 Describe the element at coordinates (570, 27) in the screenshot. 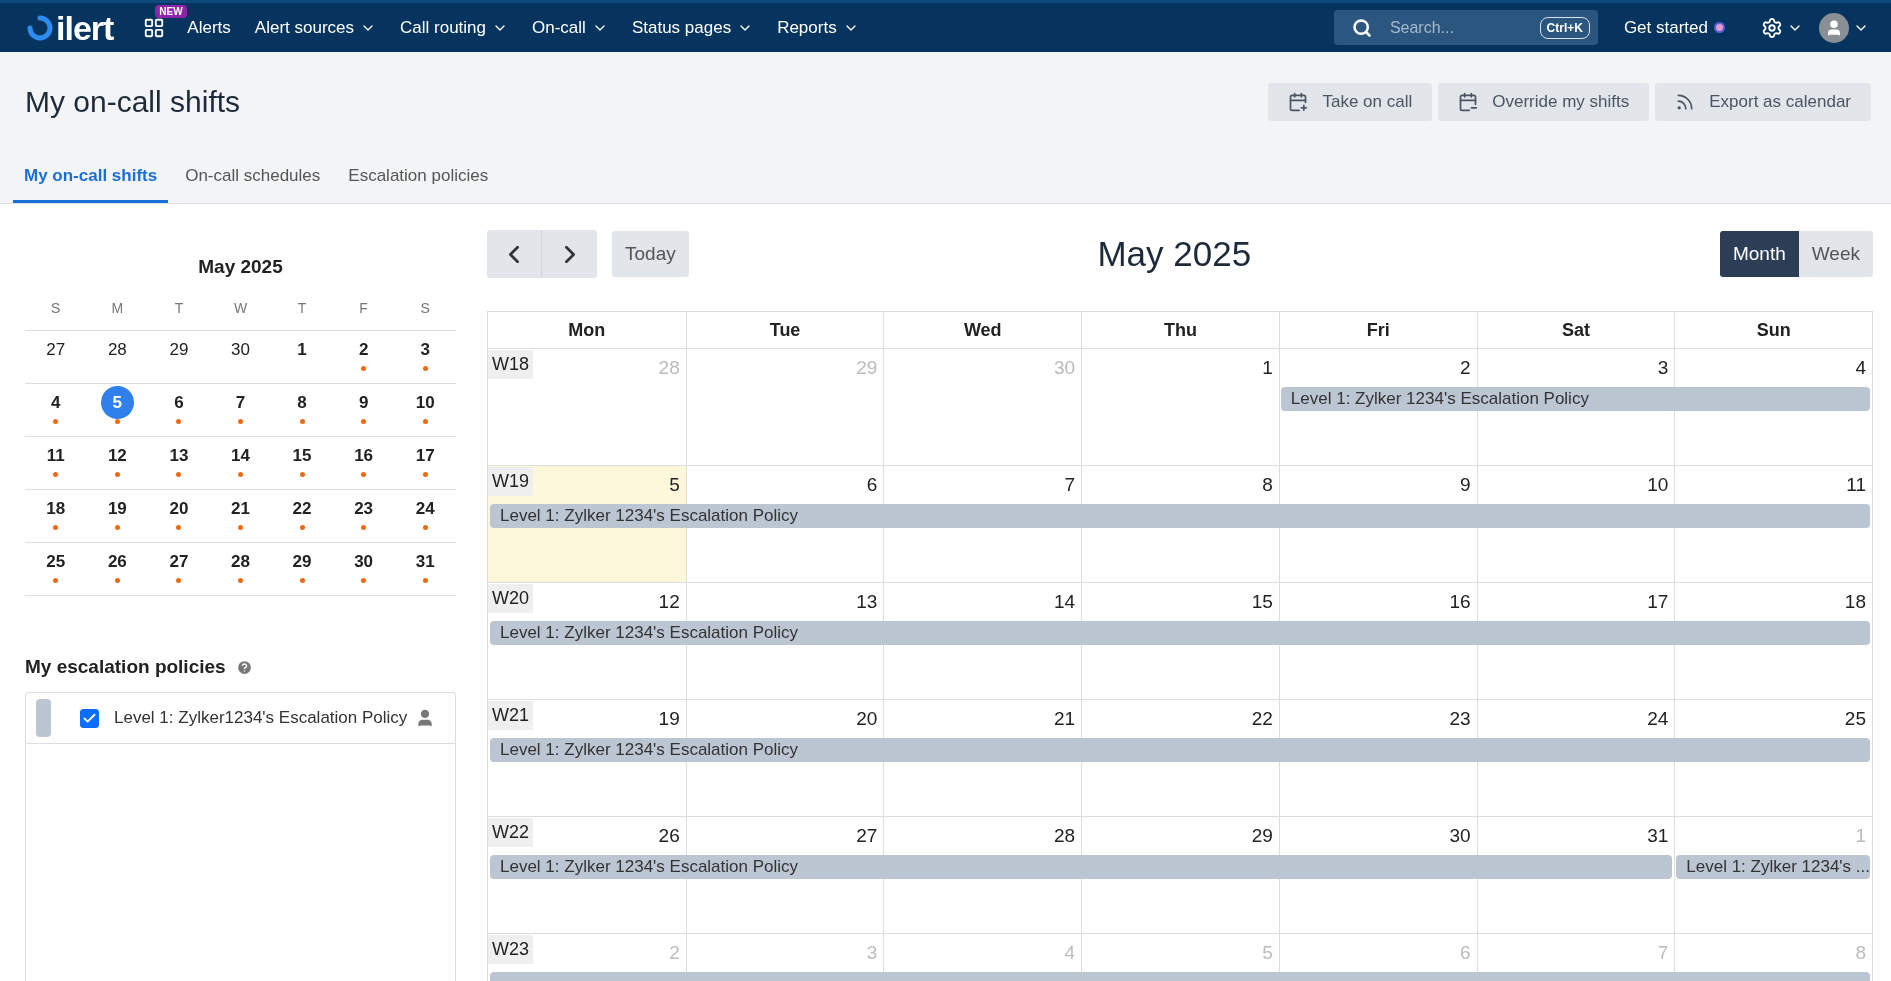

I see `nav-menu-item: On-call` at that location.